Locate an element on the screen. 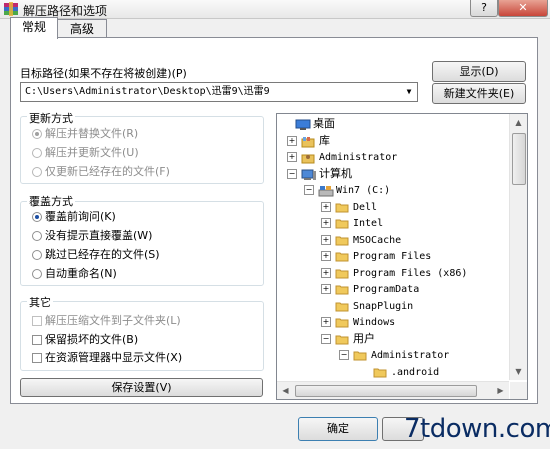 This screenshot has width=550, height=449. tree-item: − Win7 (C:) is located at coordinates (347, 190).